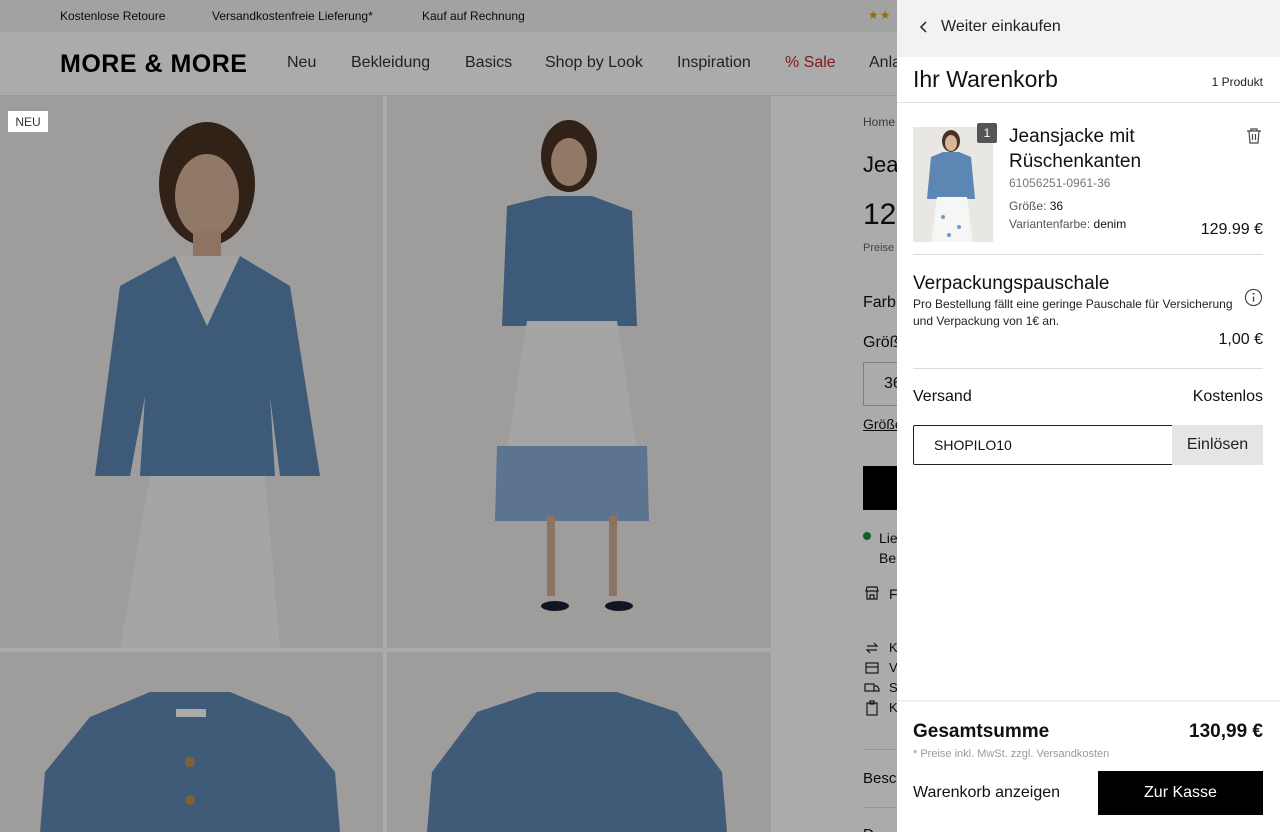 Image resolution: width=1280 pixels, height=832 pixels. What do you see at coordinates (1043, 445) in the screenshot?
I see `coupon-input` at bounding box center [1043, 445].